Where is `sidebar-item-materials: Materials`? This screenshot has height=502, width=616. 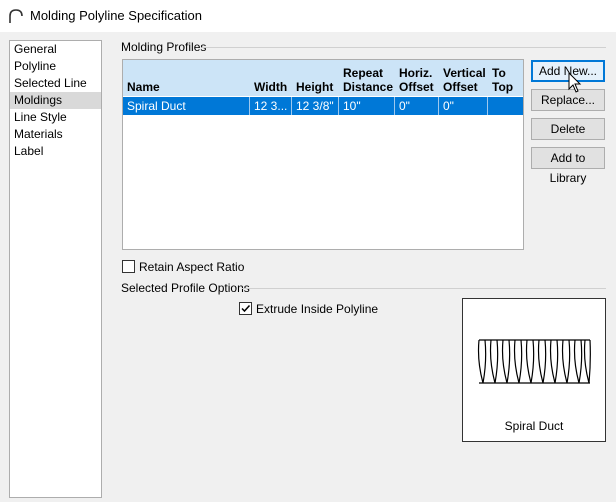
sidebar-item-materials: Materials is located at coordinates (55, 134).